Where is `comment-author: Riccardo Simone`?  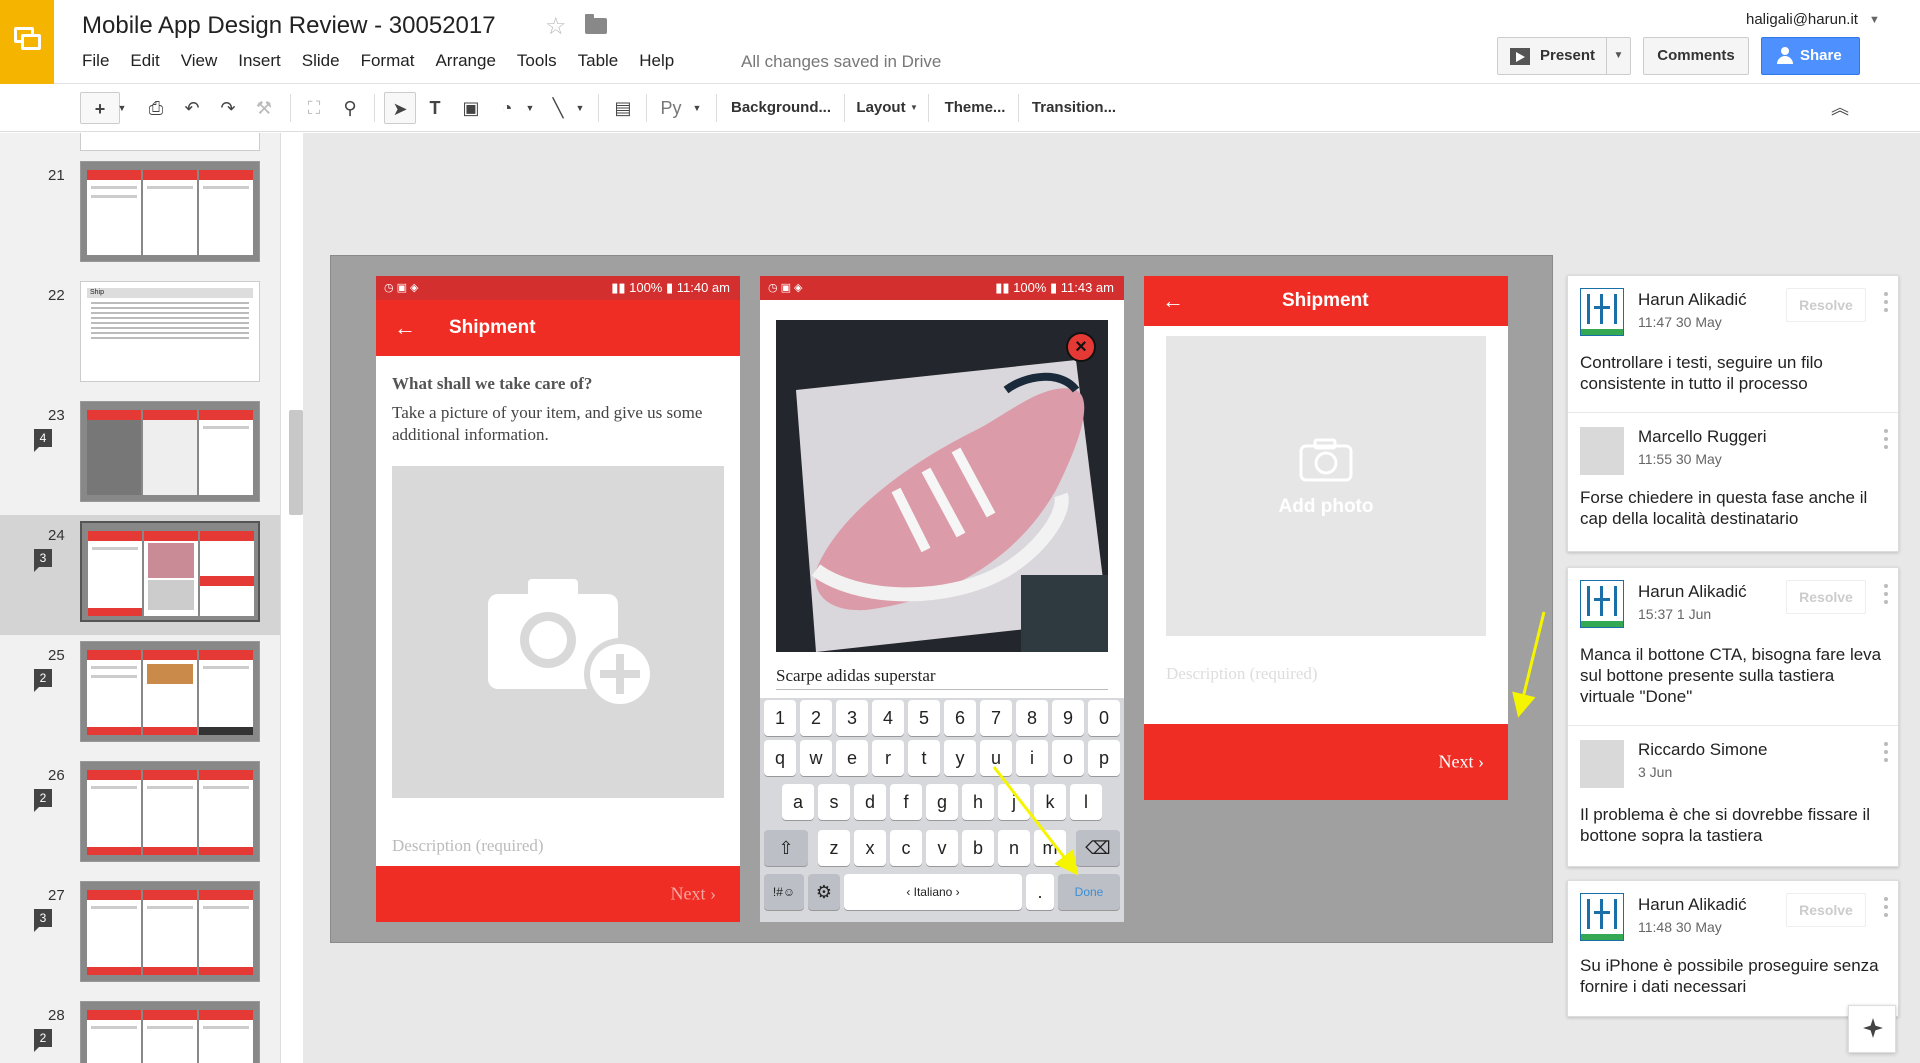
comment-author: Riccardo Simone is located at coordinates (1703, 749).